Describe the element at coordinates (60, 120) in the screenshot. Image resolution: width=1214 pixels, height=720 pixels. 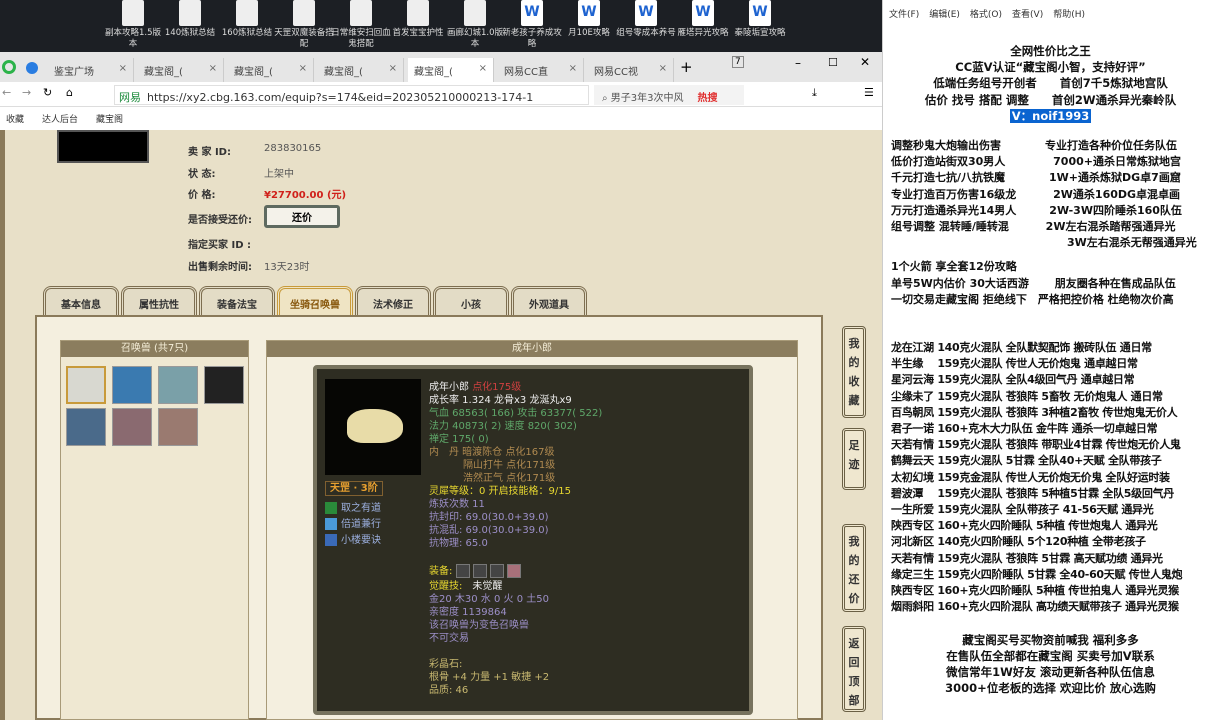
I see `bookmark-item: 达人后台` at that location.